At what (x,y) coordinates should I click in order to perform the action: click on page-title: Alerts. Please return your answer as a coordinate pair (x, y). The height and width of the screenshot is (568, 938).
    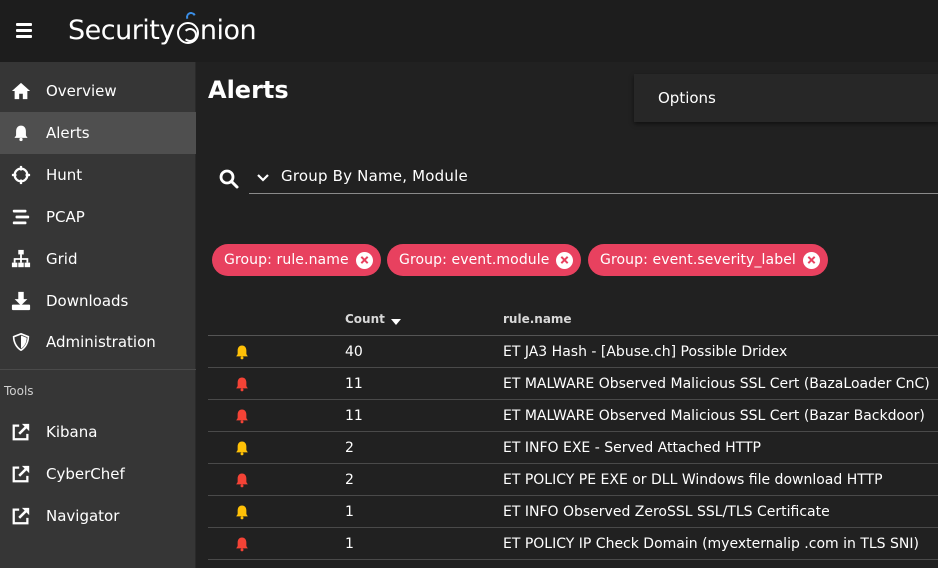
    Looking at the image, I should click on (248, 90).